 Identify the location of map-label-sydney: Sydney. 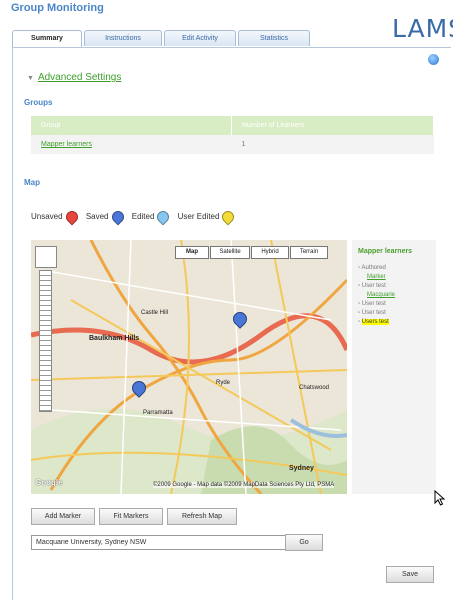
(301, 468).